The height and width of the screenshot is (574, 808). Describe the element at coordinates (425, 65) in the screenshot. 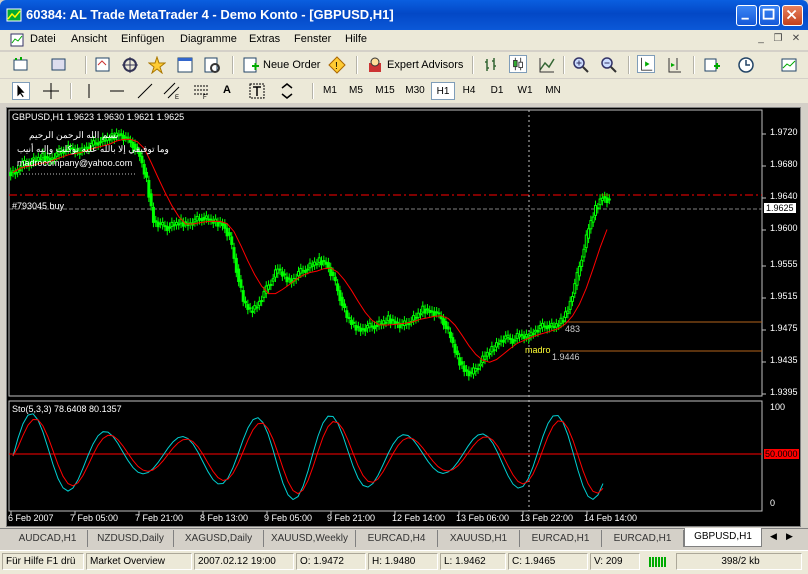

I see `expert-advisors-label: Expert Advisors` at that location.